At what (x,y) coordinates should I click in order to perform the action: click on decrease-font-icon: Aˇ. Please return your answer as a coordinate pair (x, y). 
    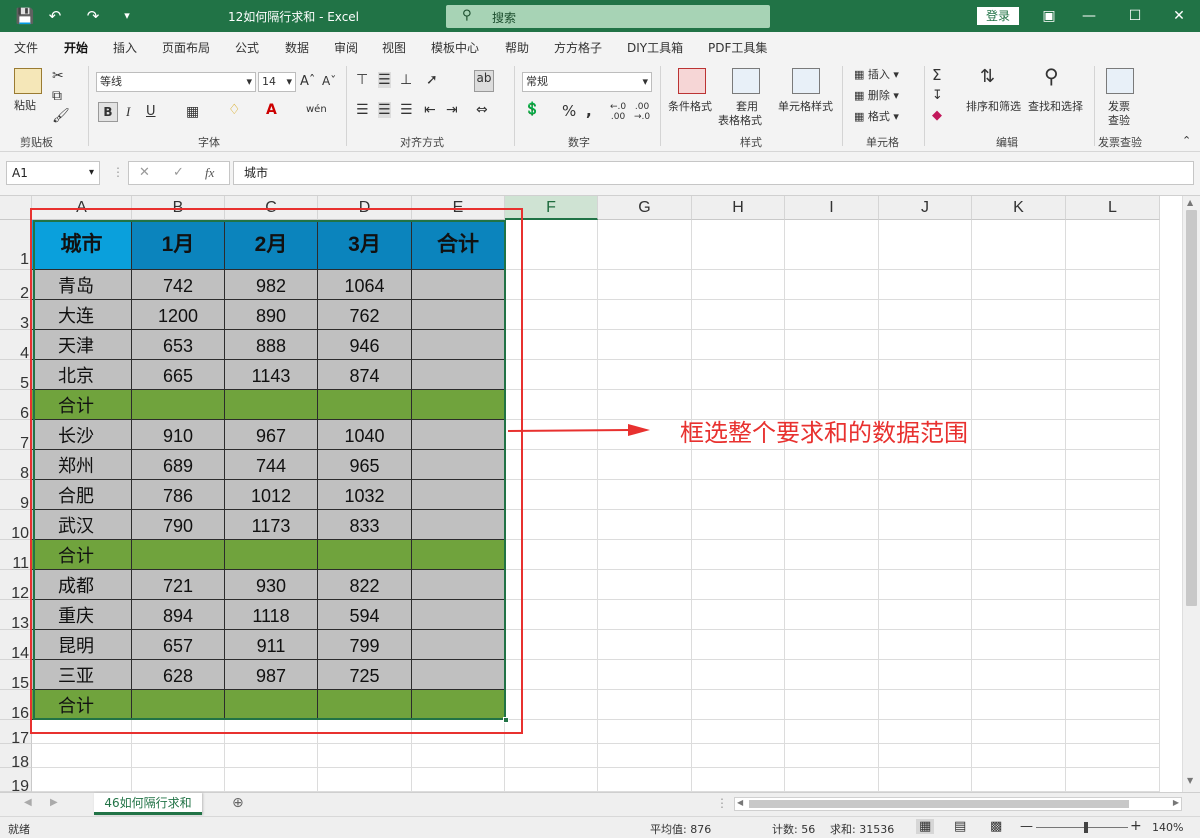
    Looking at the image, I should click on (329, 81).